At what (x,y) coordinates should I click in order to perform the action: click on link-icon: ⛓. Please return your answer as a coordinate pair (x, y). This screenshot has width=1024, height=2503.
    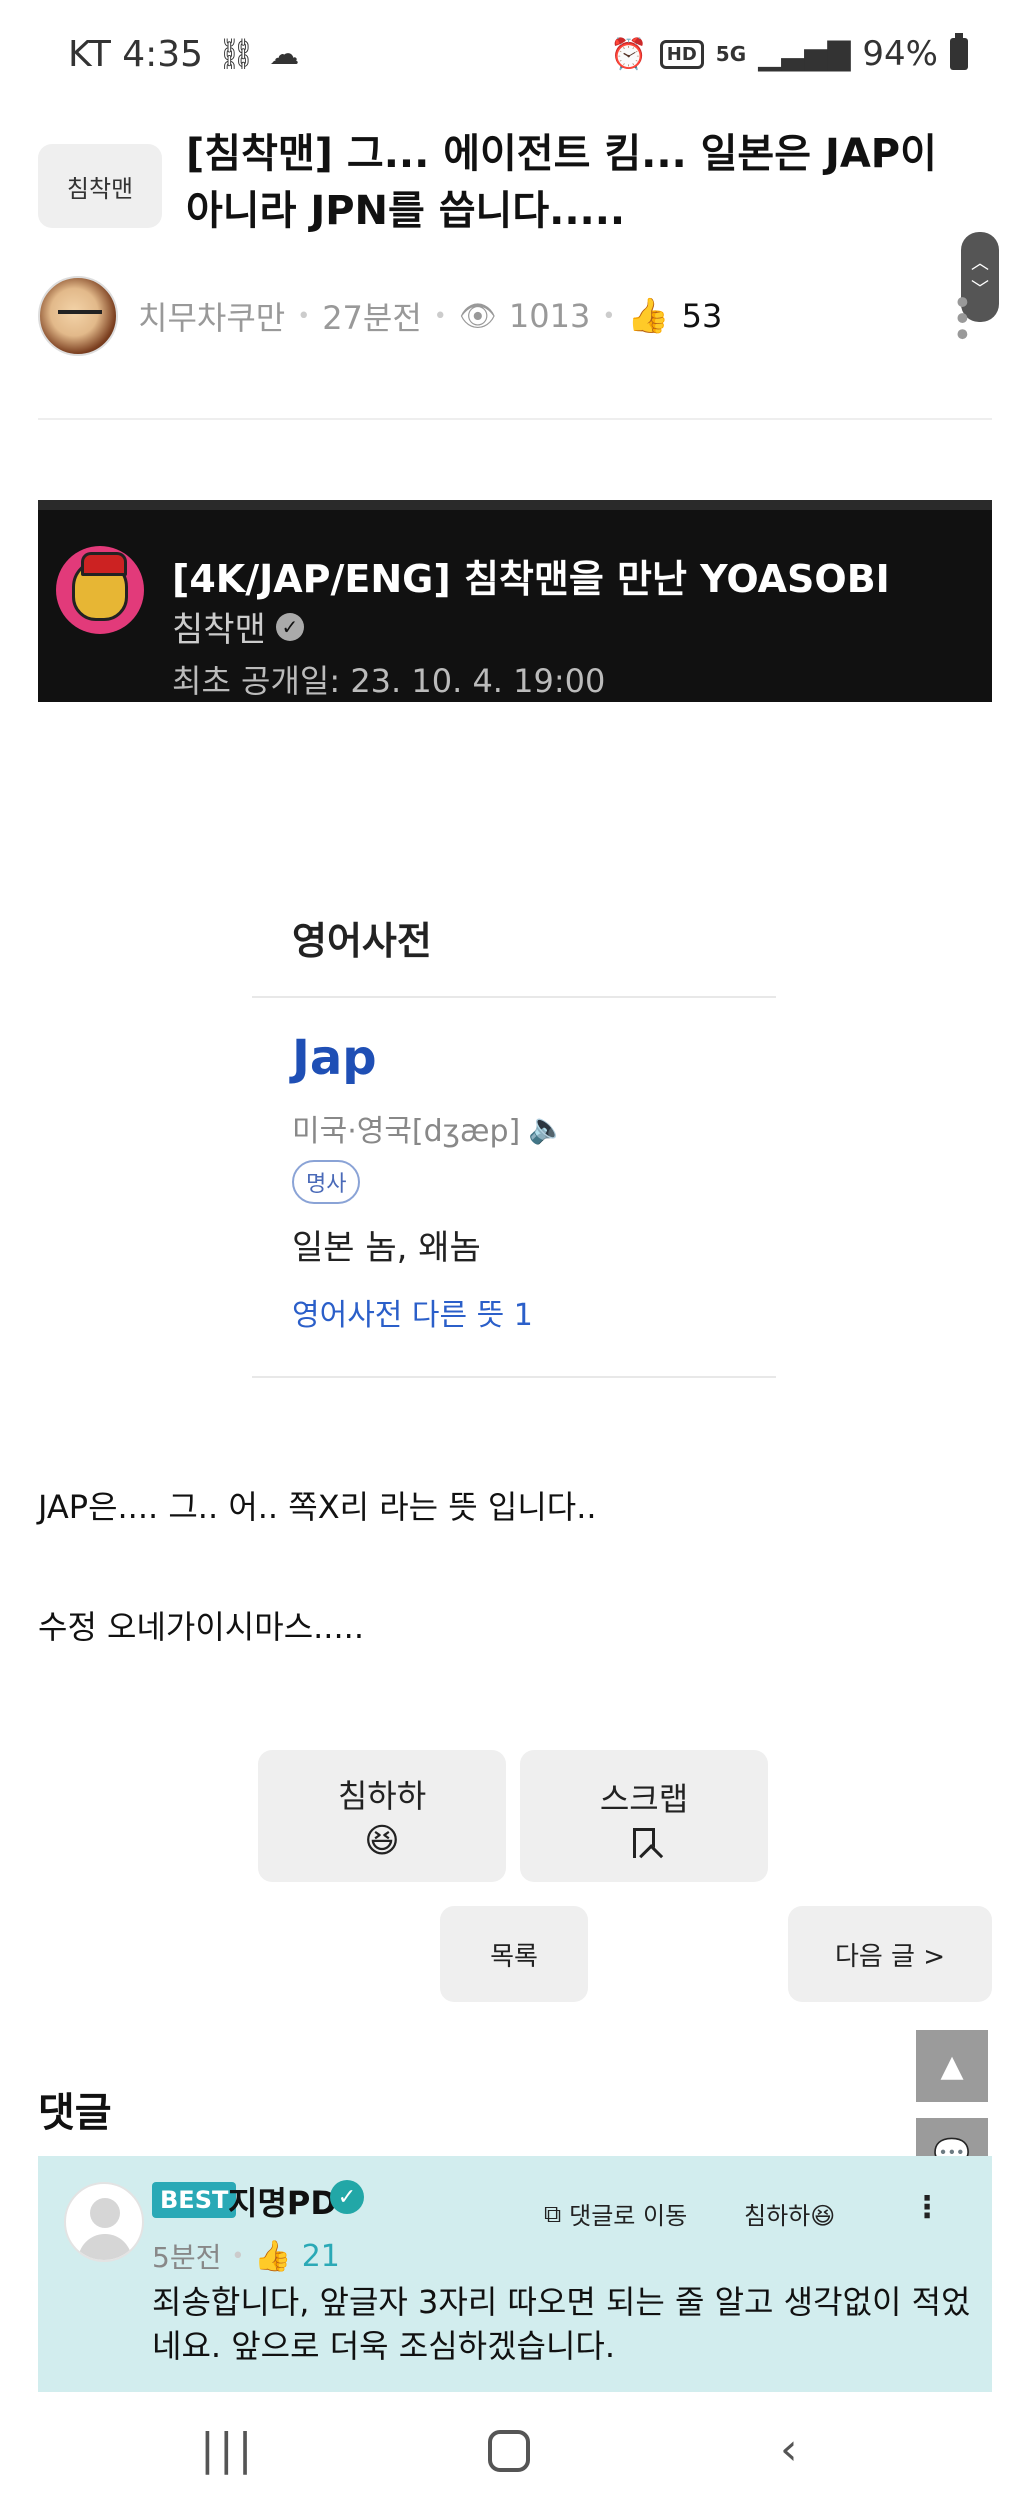
    Looking at the image, I should click on (236, 54).